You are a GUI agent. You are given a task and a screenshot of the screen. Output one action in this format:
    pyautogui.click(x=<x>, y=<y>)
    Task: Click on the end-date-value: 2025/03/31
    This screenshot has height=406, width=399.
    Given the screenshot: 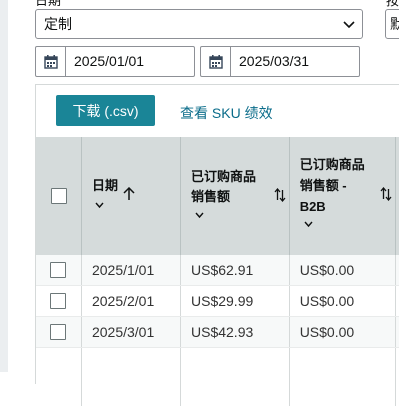 What is the action you would take?
    pyautogui.click(x=270, y=61)
    